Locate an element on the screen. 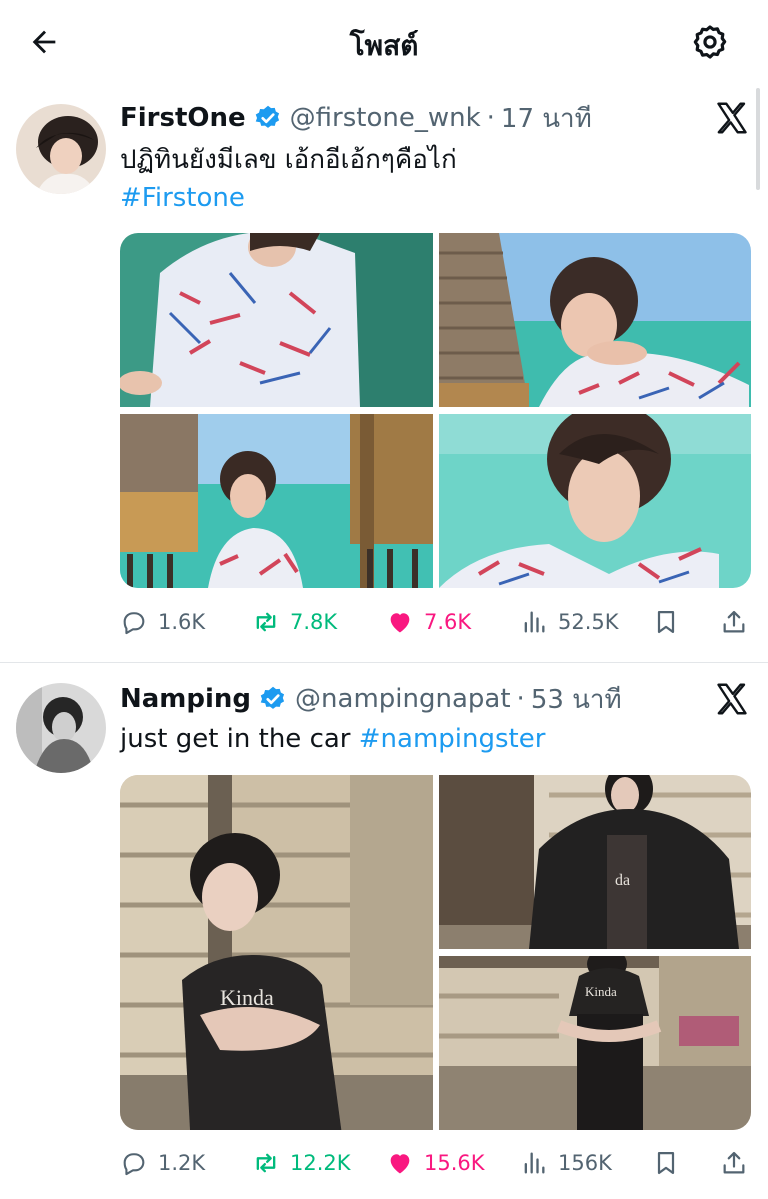 The width and height of the screenshot is (768, 1199). settings-button is located at coordinates (710, 42).